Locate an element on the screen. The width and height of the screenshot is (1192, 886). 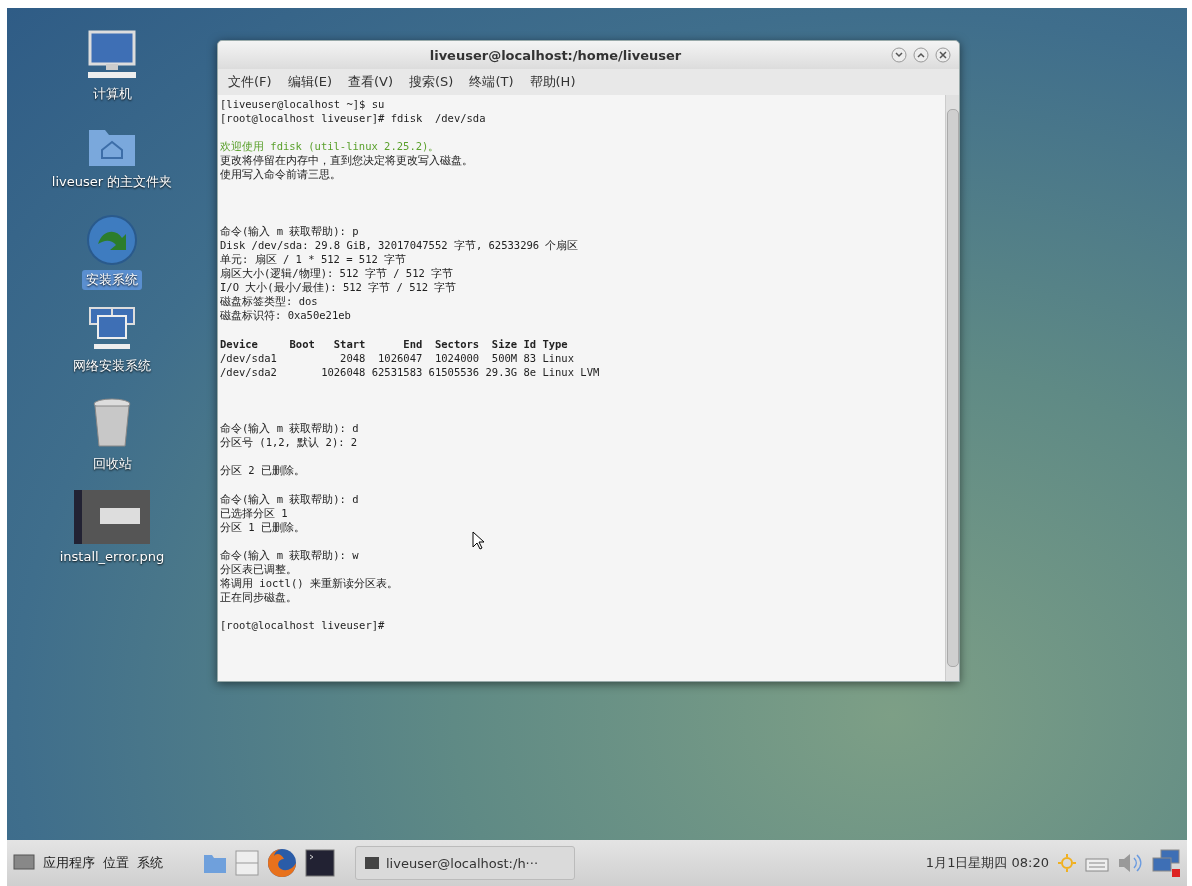
terminal-line: [root@localhost liveuser]# fdisk /dev/sda is located at coordinates (353, 118).